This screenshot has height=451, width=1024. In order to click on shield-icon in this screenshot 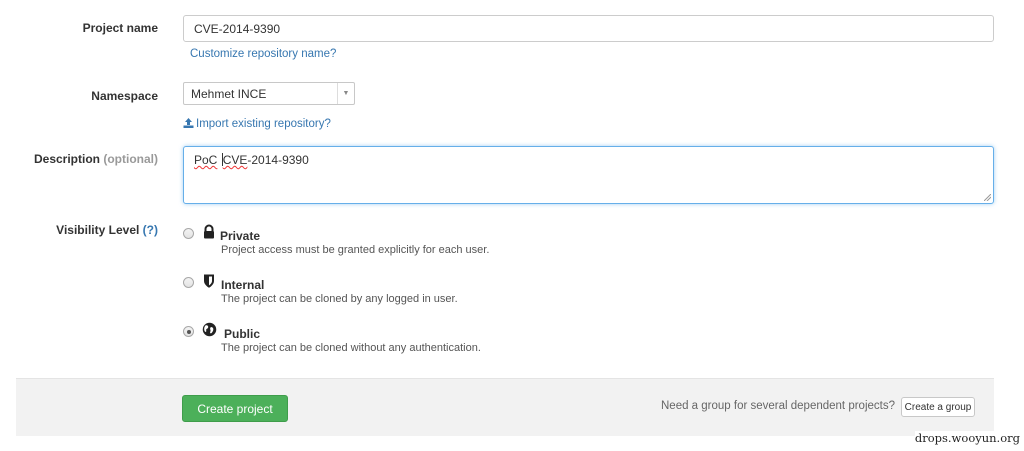, I will do `click(209, 281)`.